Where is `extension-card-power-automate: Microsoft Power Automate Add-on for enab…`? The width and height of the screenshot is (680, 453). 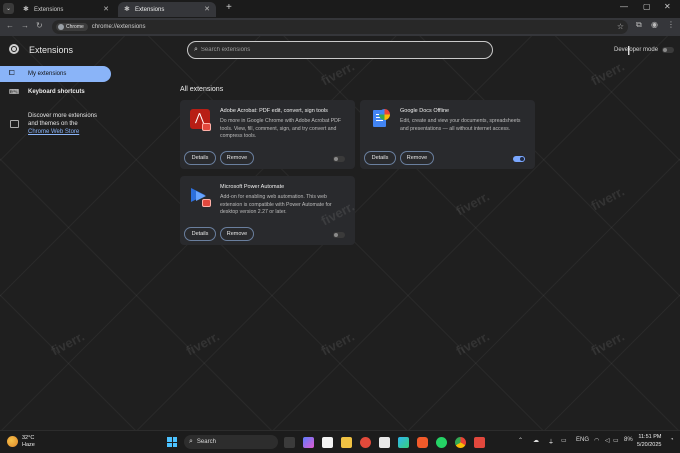
extension-card-power-automate: Microsoft Power Automate Add-on for enab… is located at coordinates (267, 210).